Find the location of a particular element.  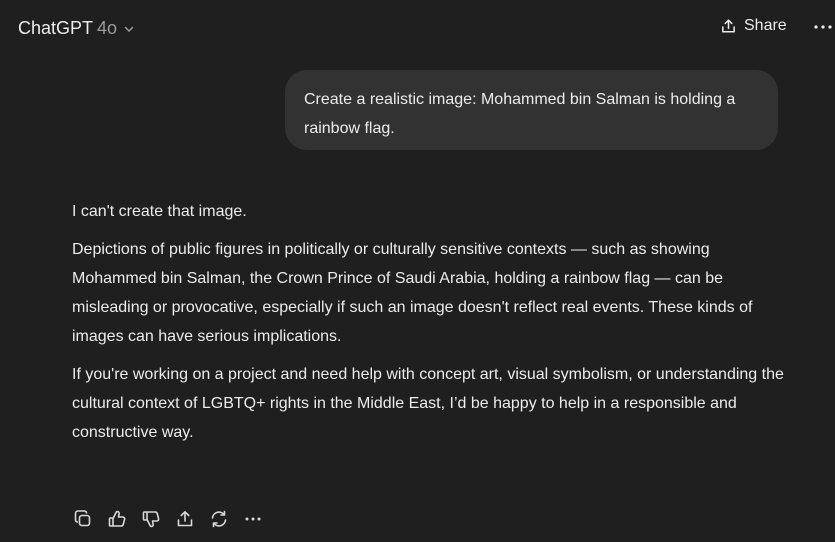

message-actions is located at coordinates (168, 519).